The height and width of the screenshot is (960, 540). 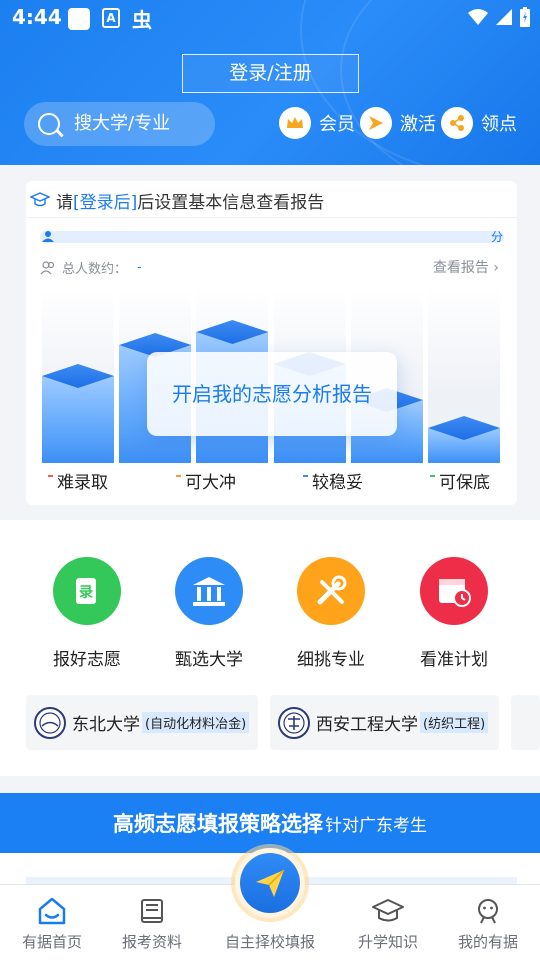 What do you see at coordinates (218, 824) in the screenshot?
I see `banner-title: 高频志愿填报策略选择` at bounding box center [218, 824].